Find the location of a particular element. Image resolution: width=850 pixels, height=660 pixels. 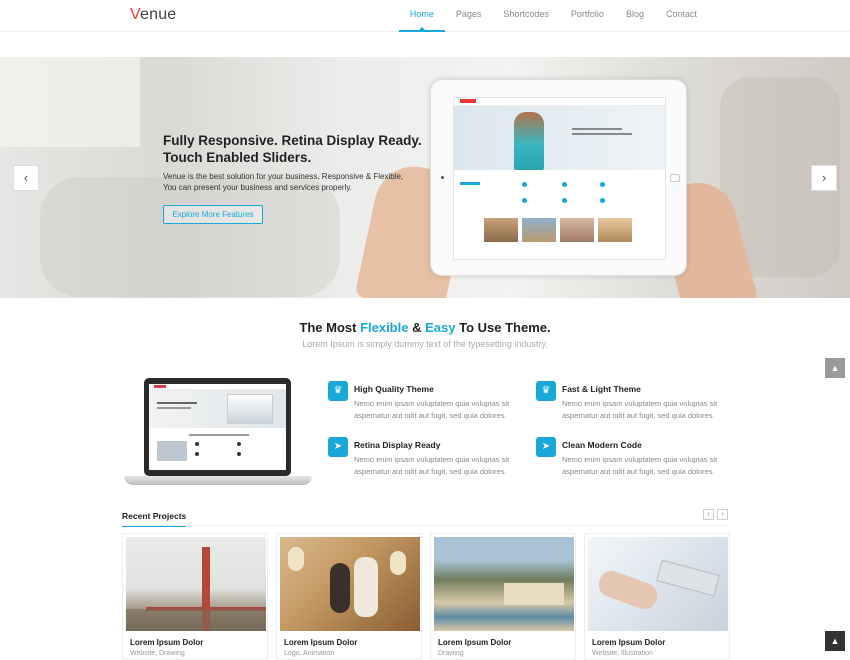

laptop-mockup is located at coordinates (218, 433).